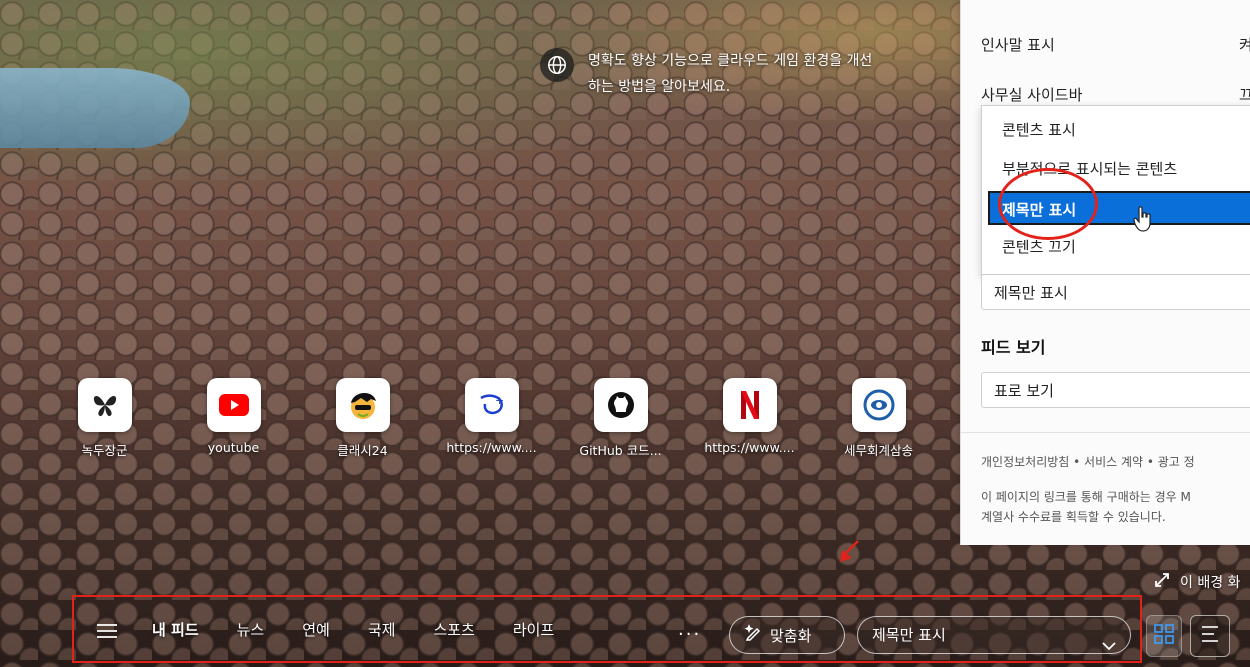 The image size is (1250, 667). I want to click on quick-link: youtube, so click(233, 418).